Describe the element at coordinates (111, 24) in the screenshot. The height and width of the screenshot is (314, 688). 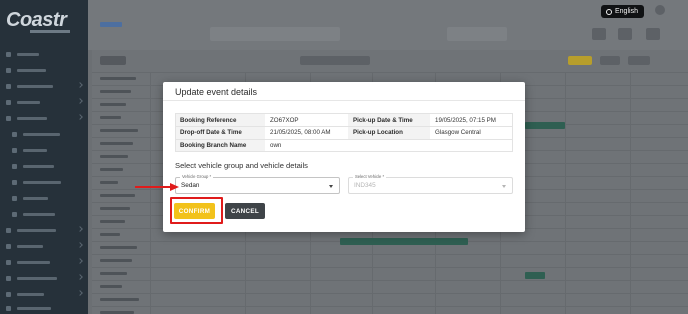
I see `date-tab` at that location.